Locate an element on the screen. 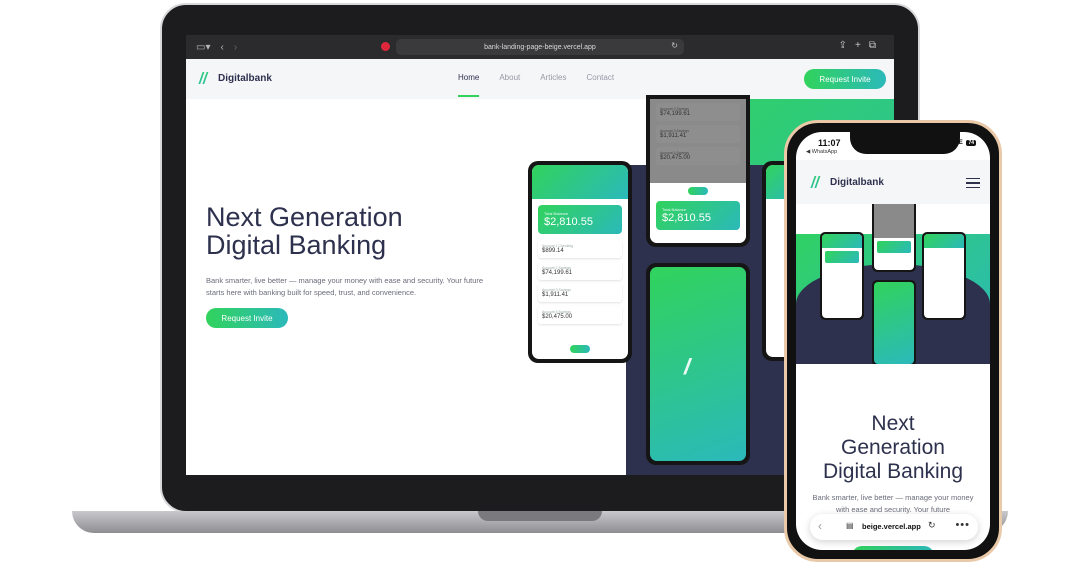 This screenshot has width=1080, height=565. laptop-notch is located at coordinates (540, 516).